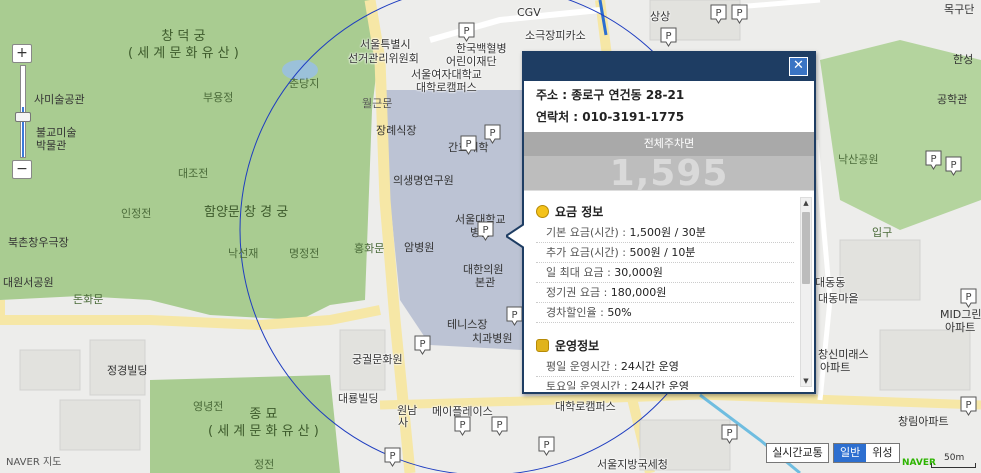 This screenshot has width=981, height=473. Describe the element at coordinates (419, 247) in the screenshot. I see `cancer-hospital-label: 암병원` at that location.